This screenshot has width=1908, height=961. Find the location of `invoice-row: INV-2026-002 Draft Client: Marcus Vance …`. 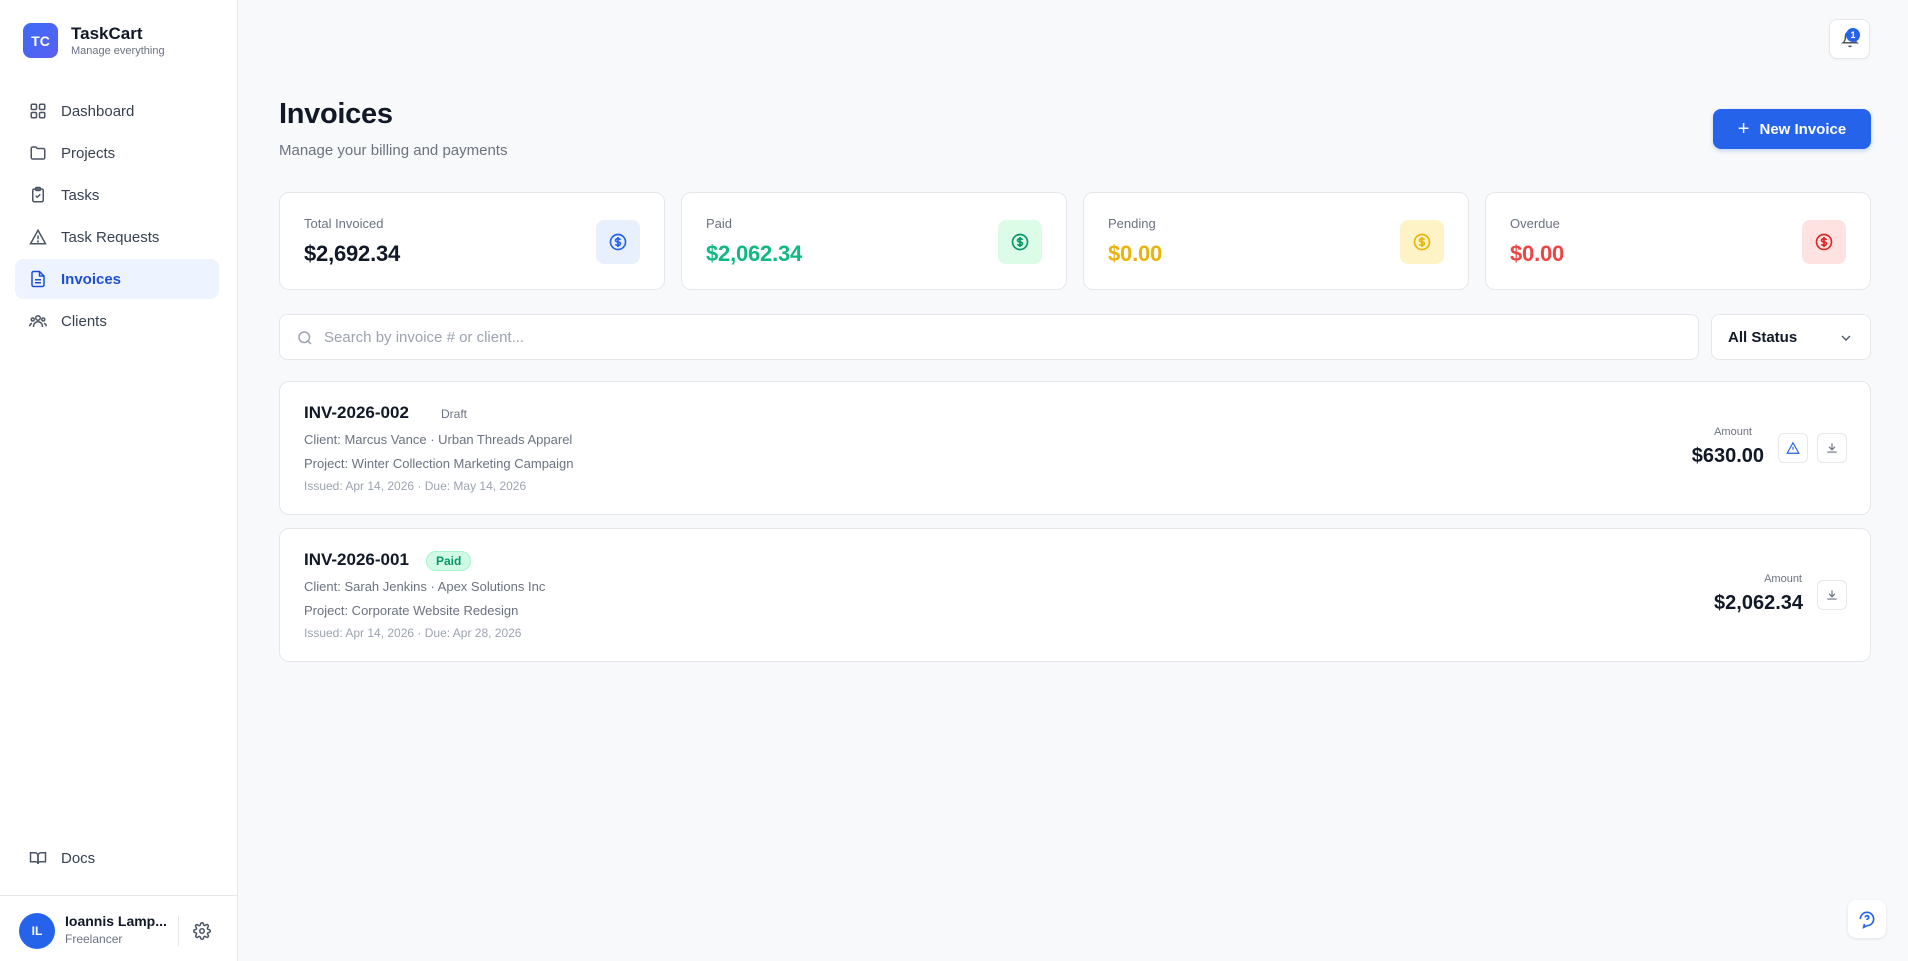

invoice-row: INV-2026-002 Draft Client: Marcus Vance … is located at coordinates (1075, 448).